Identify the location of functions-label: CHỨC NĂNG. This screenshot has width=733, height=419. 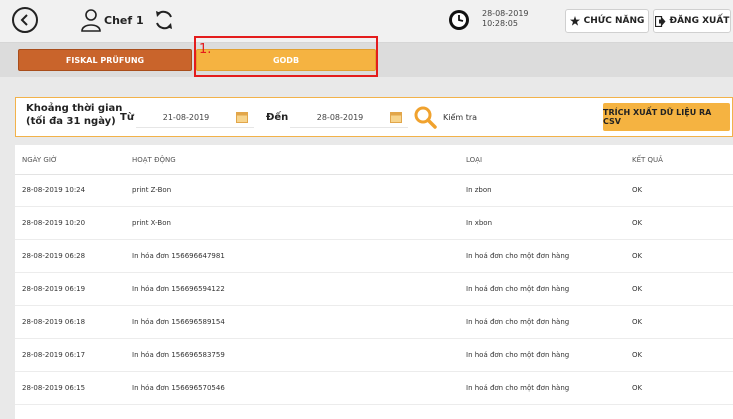
(614, 21).